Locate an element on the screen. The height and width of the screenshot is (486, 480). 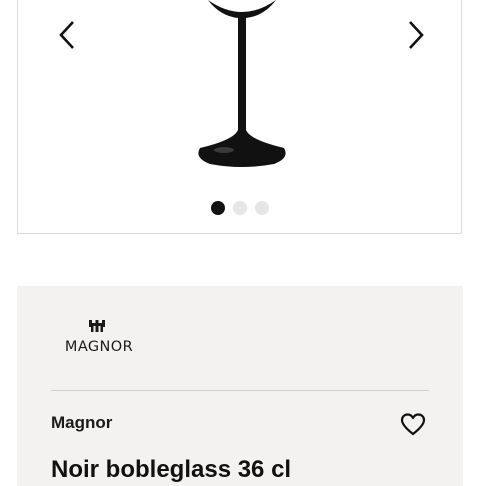
gallery-pagination is located at coordinates (239, 208).